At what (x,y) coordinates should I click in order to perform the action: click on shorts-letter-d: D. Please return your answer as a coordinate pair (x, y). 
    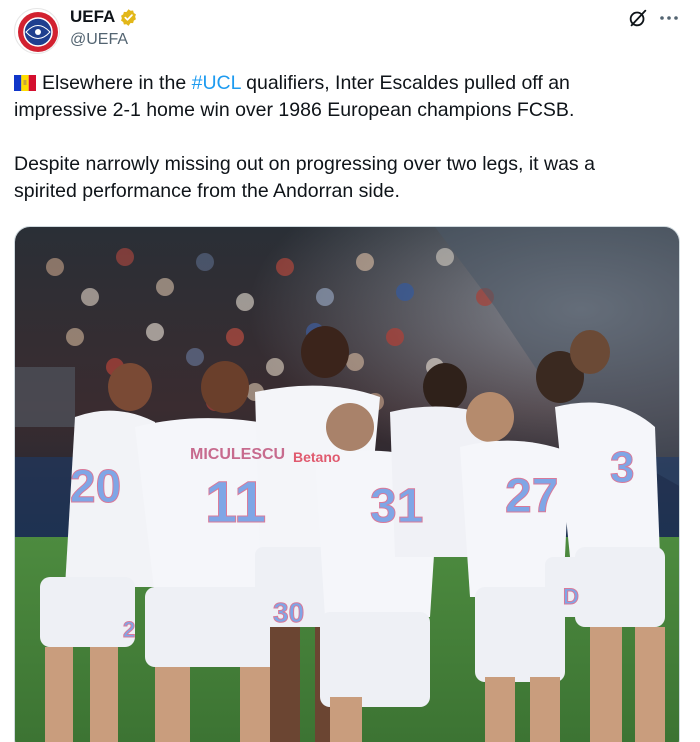
    Looking at the image, I should click on (571, 596).